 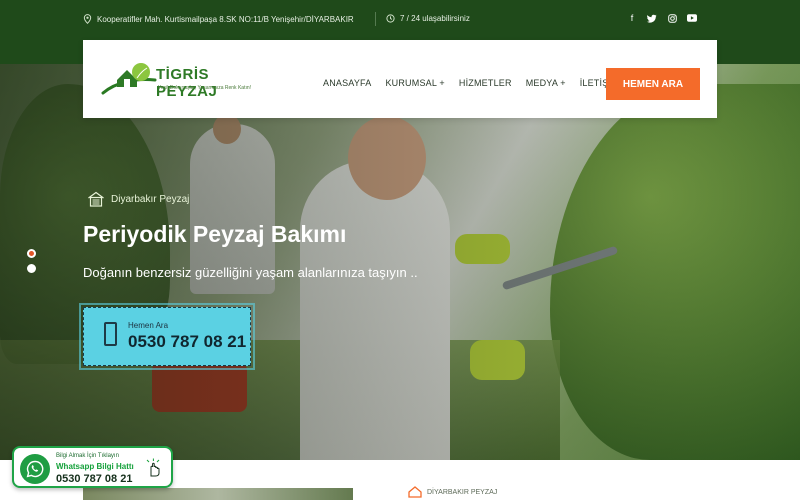 What do you see at coordinates (653, 84) in the screenshot?
I see `call-now-button: HEMEN ARA` at bounding box center [653, 84].